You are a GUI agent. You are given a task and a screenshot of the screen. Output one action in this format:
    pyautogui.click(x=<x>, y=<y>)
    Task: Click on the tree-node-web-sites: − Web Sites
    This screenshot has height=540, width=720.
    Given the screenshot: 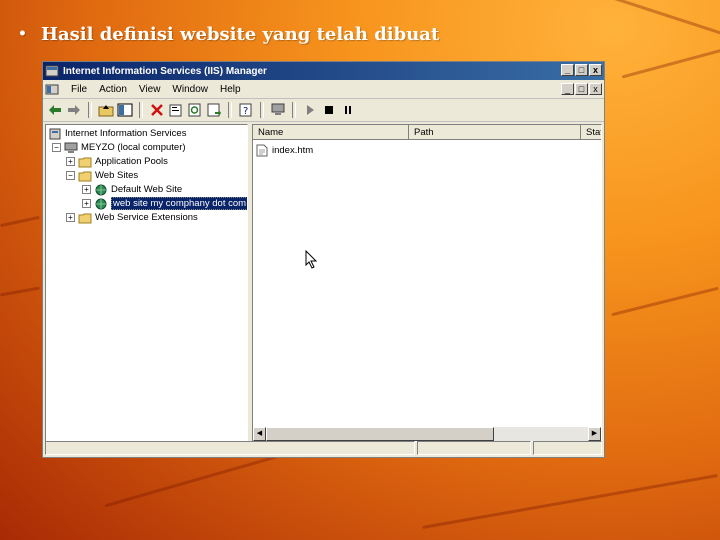 What is the action you would take?
    pyautogui.click(x=102, y=175)
    